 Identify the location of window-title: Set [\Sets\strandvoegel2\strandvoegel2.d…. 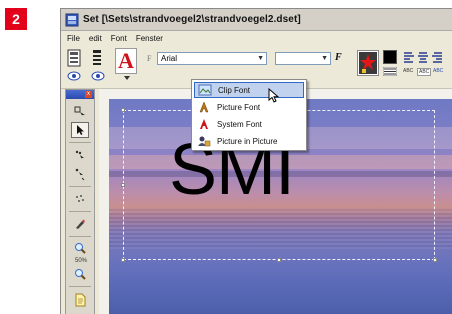
(192, 19).